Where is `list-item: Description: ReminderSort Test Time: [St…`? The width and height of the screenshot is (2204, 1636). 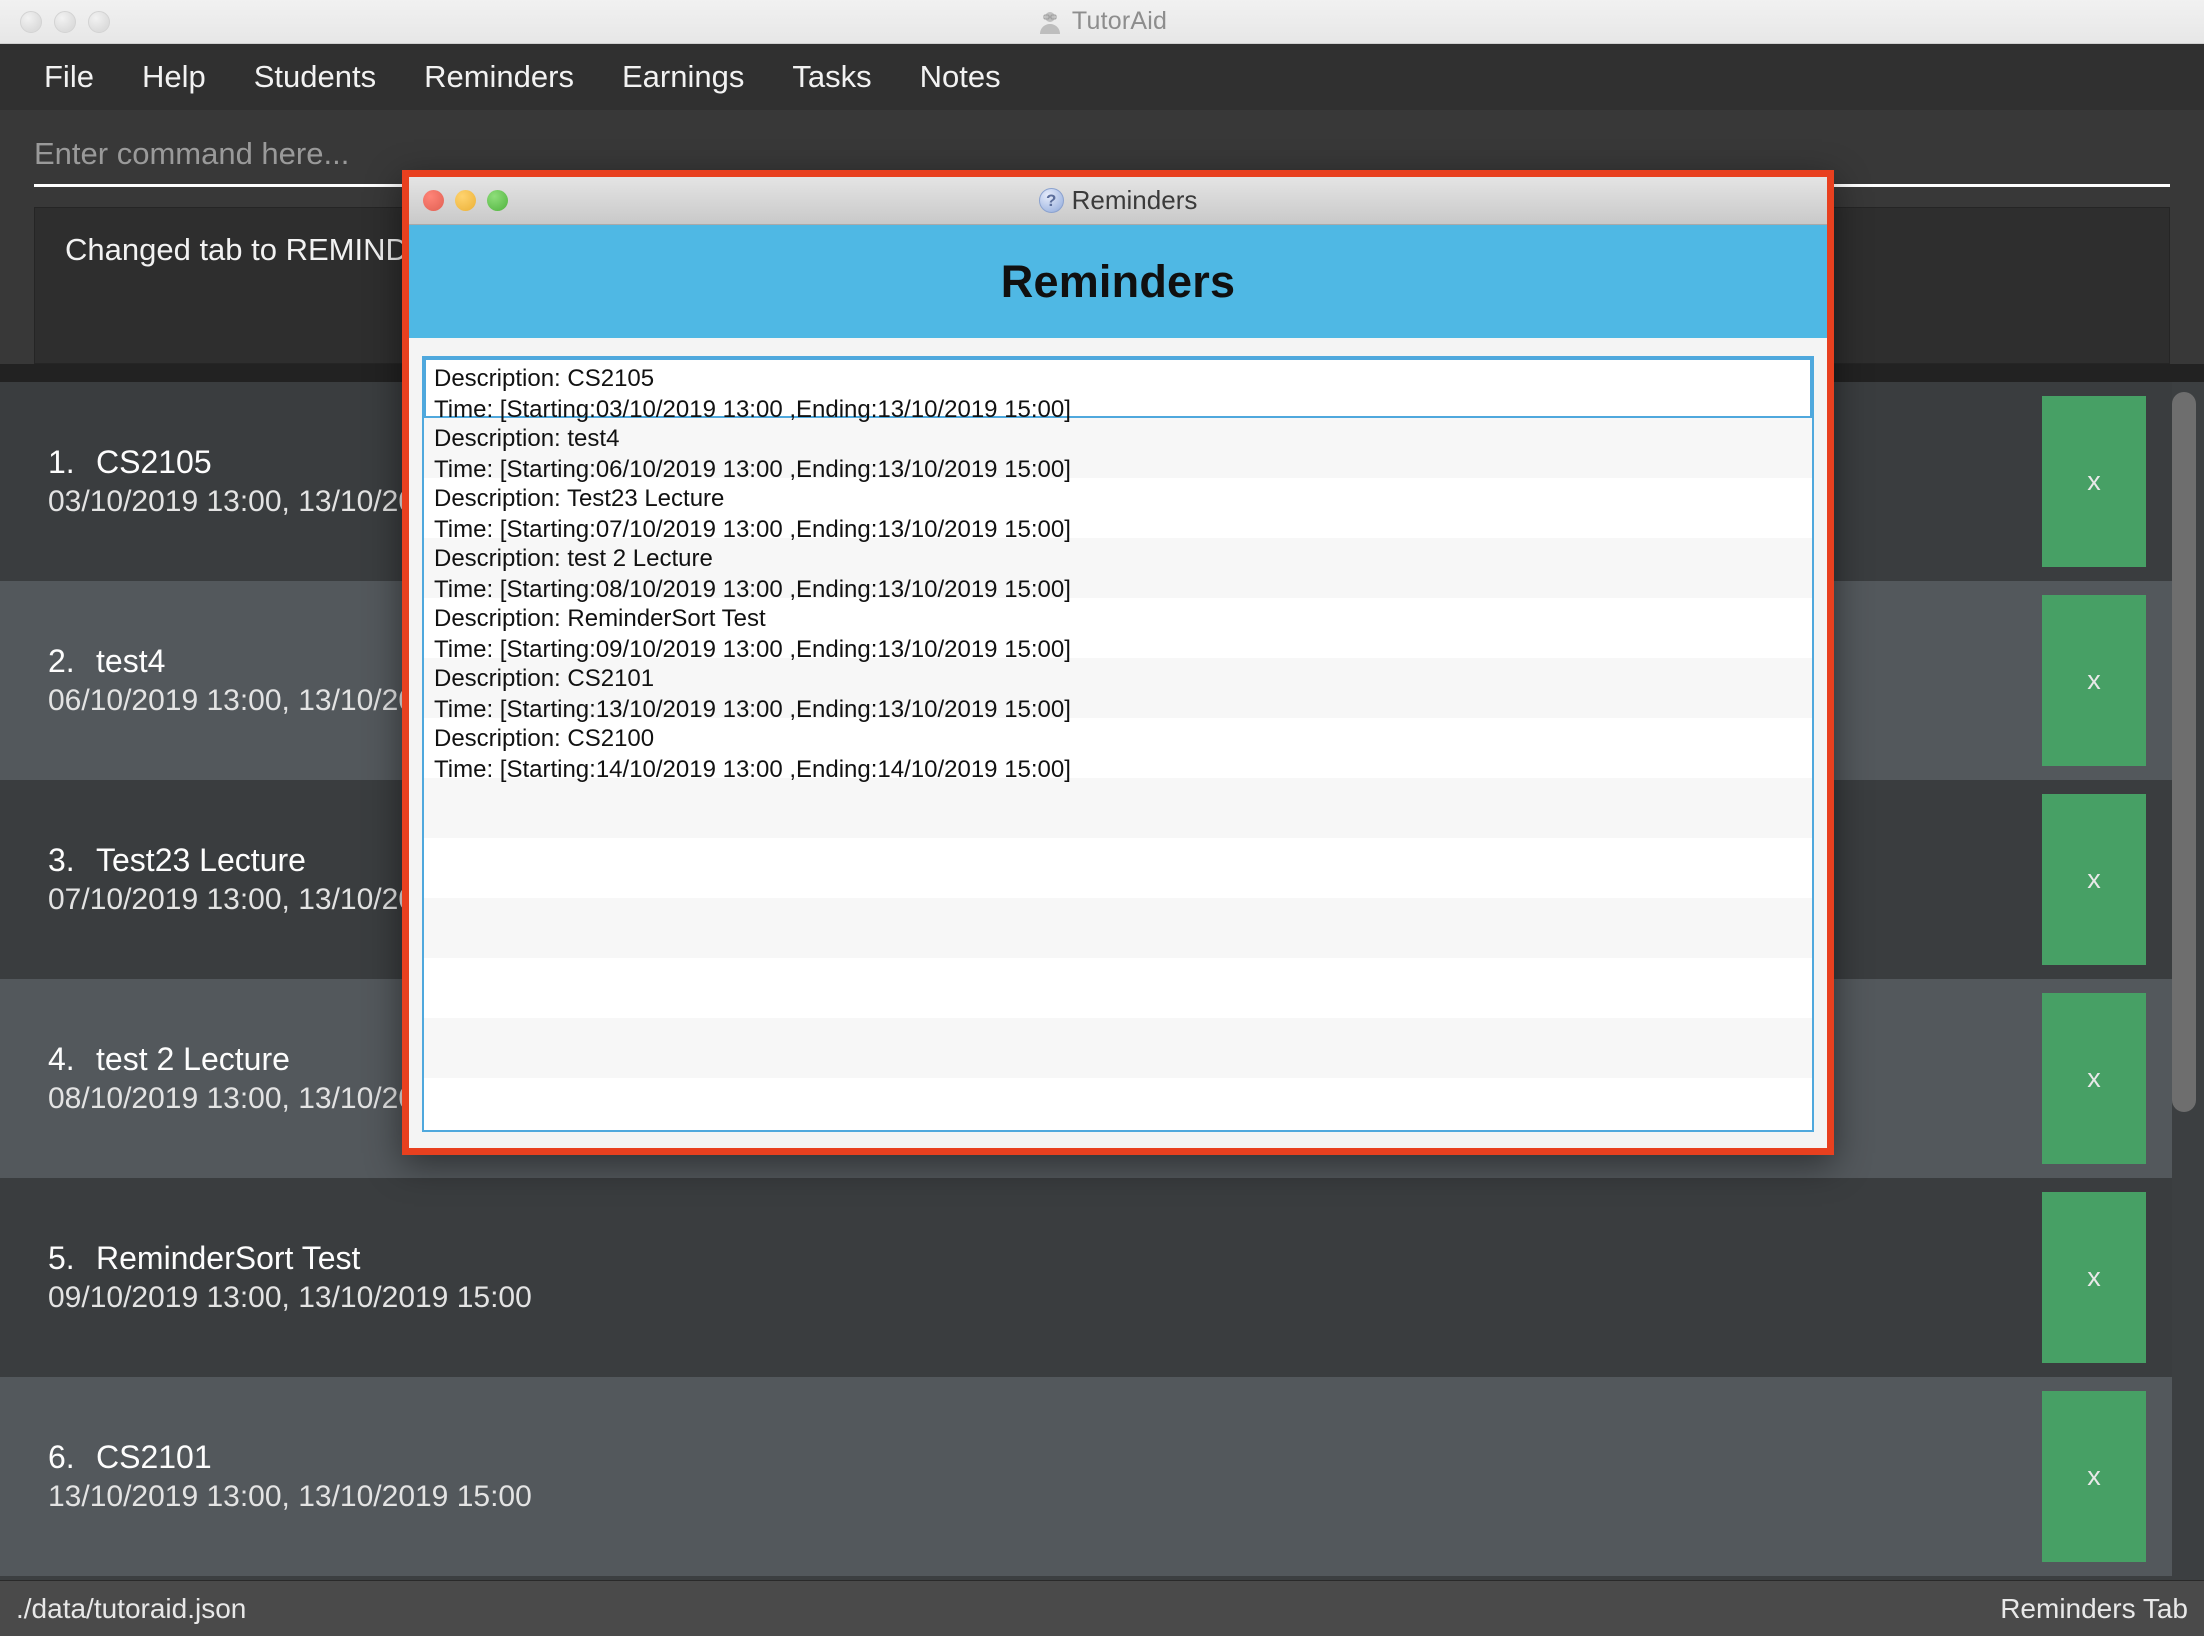 list-item: Description: ReminderSort Test Time: [St… is located at coordinates (1118, 630).